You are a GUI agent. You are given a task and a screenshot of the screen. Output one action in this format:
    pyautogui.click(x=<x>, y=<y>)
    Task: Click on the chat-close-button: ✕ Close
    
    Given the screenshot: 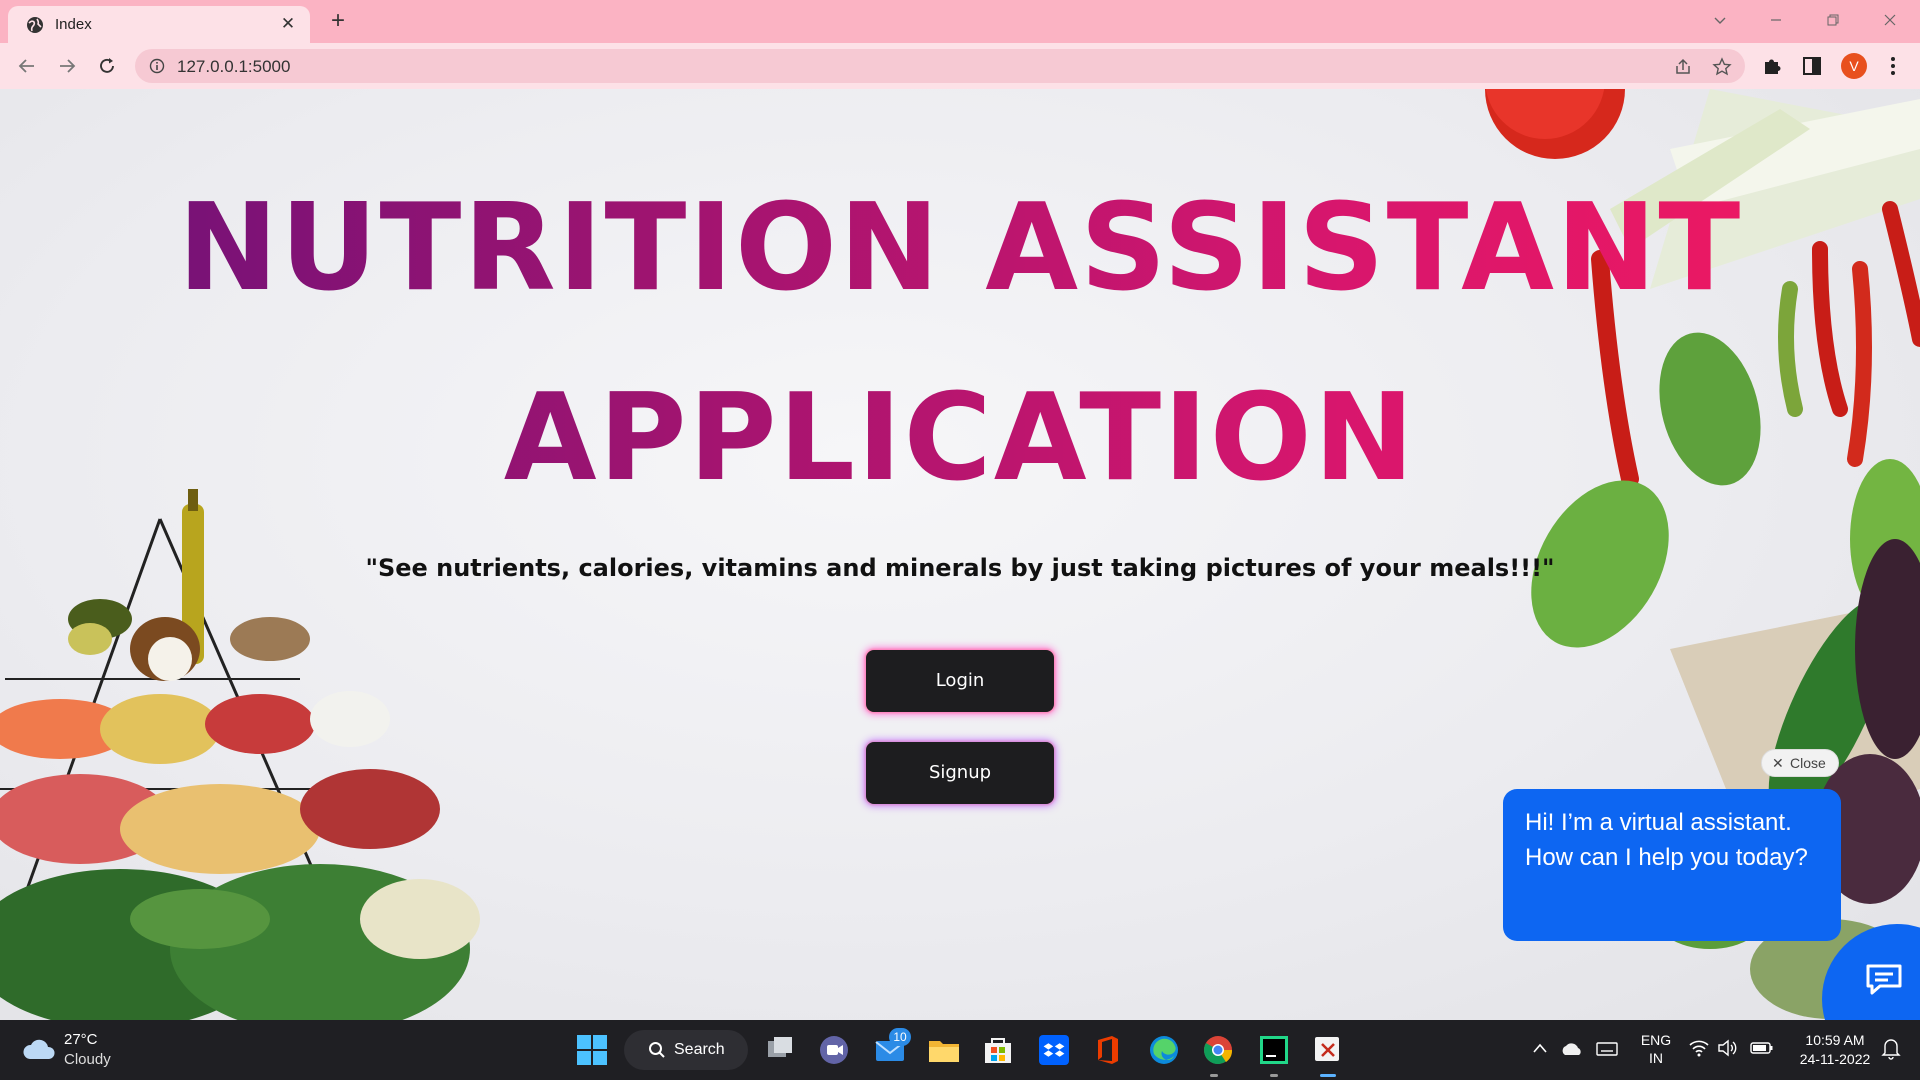 What is the action you would take?
    pyautogui.click(x=1800, y=763)
    